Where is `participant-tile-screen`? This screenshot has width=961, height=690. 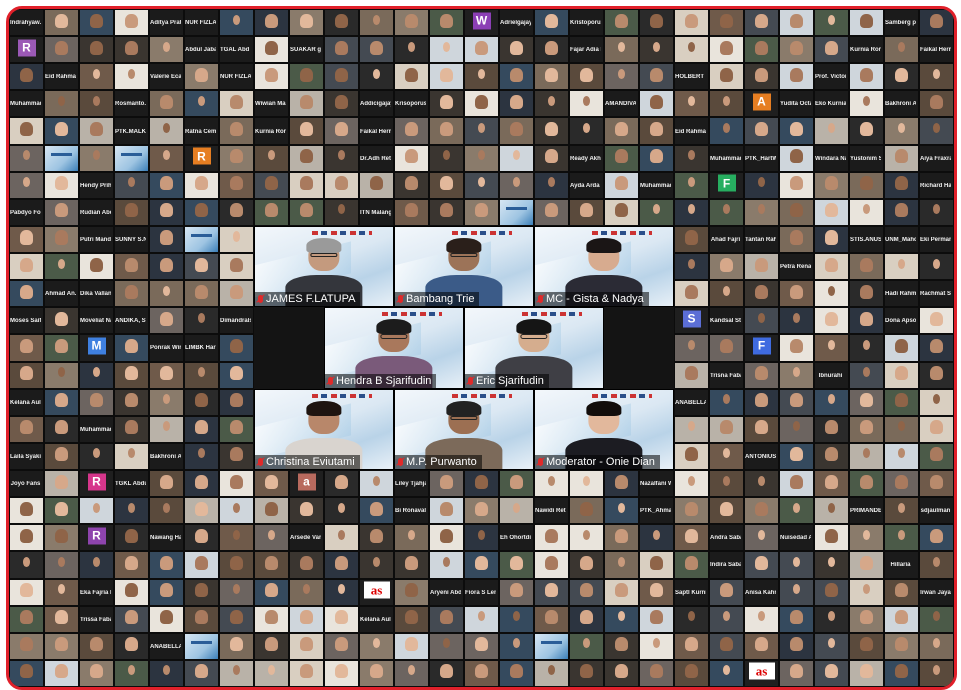
participant-tile-screen is located at coordinates (131, 158).